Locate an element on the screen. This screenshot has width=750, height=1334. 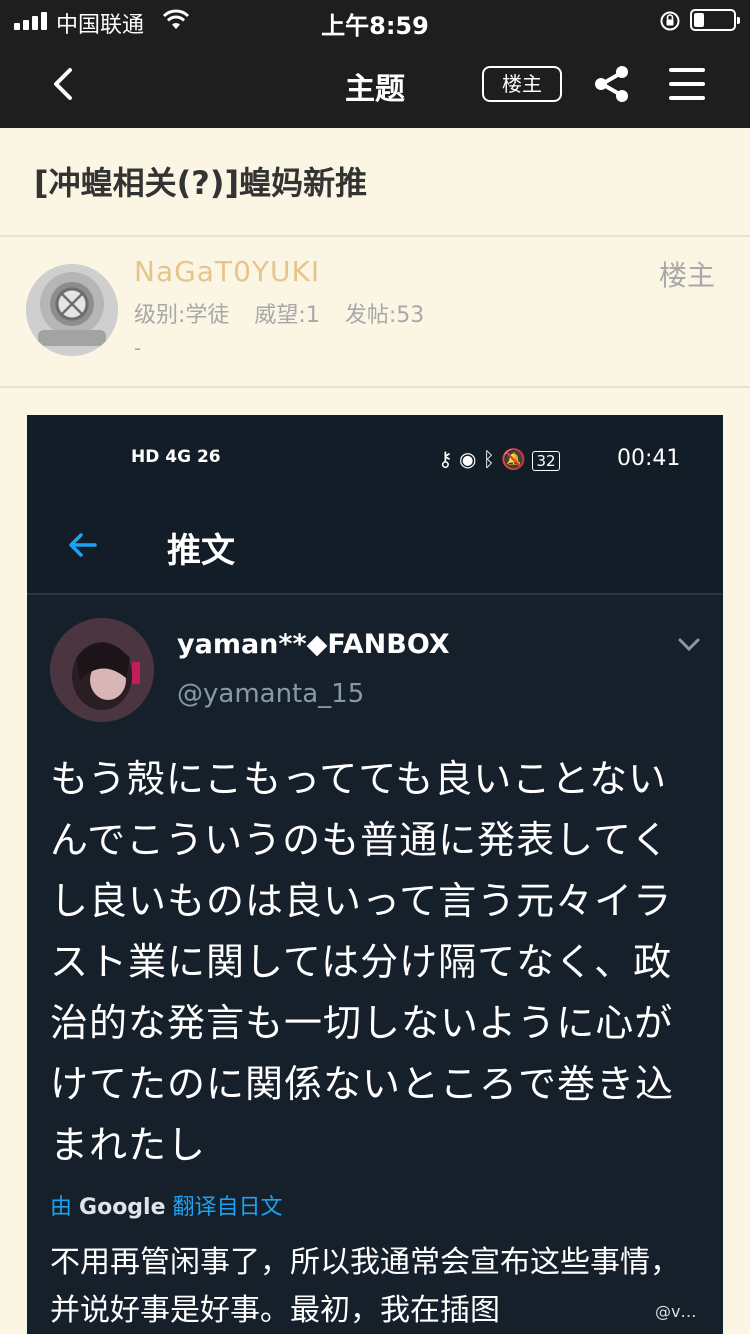
only-owner-button: 楼主 is located at coordinates (522, 84).